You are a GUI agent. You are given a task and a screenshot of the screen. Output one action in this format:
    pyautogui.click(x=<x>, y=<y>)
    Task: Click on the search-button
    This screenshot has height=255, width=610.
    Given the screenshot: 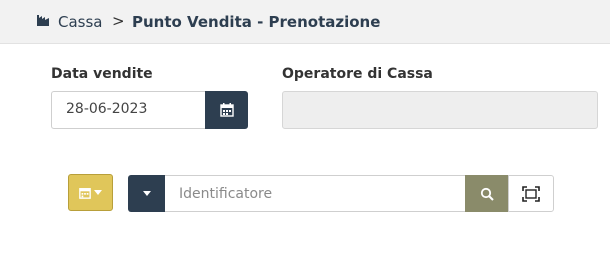 What is the action you would take?
    pyautogui.click(x=486, y=193)
    